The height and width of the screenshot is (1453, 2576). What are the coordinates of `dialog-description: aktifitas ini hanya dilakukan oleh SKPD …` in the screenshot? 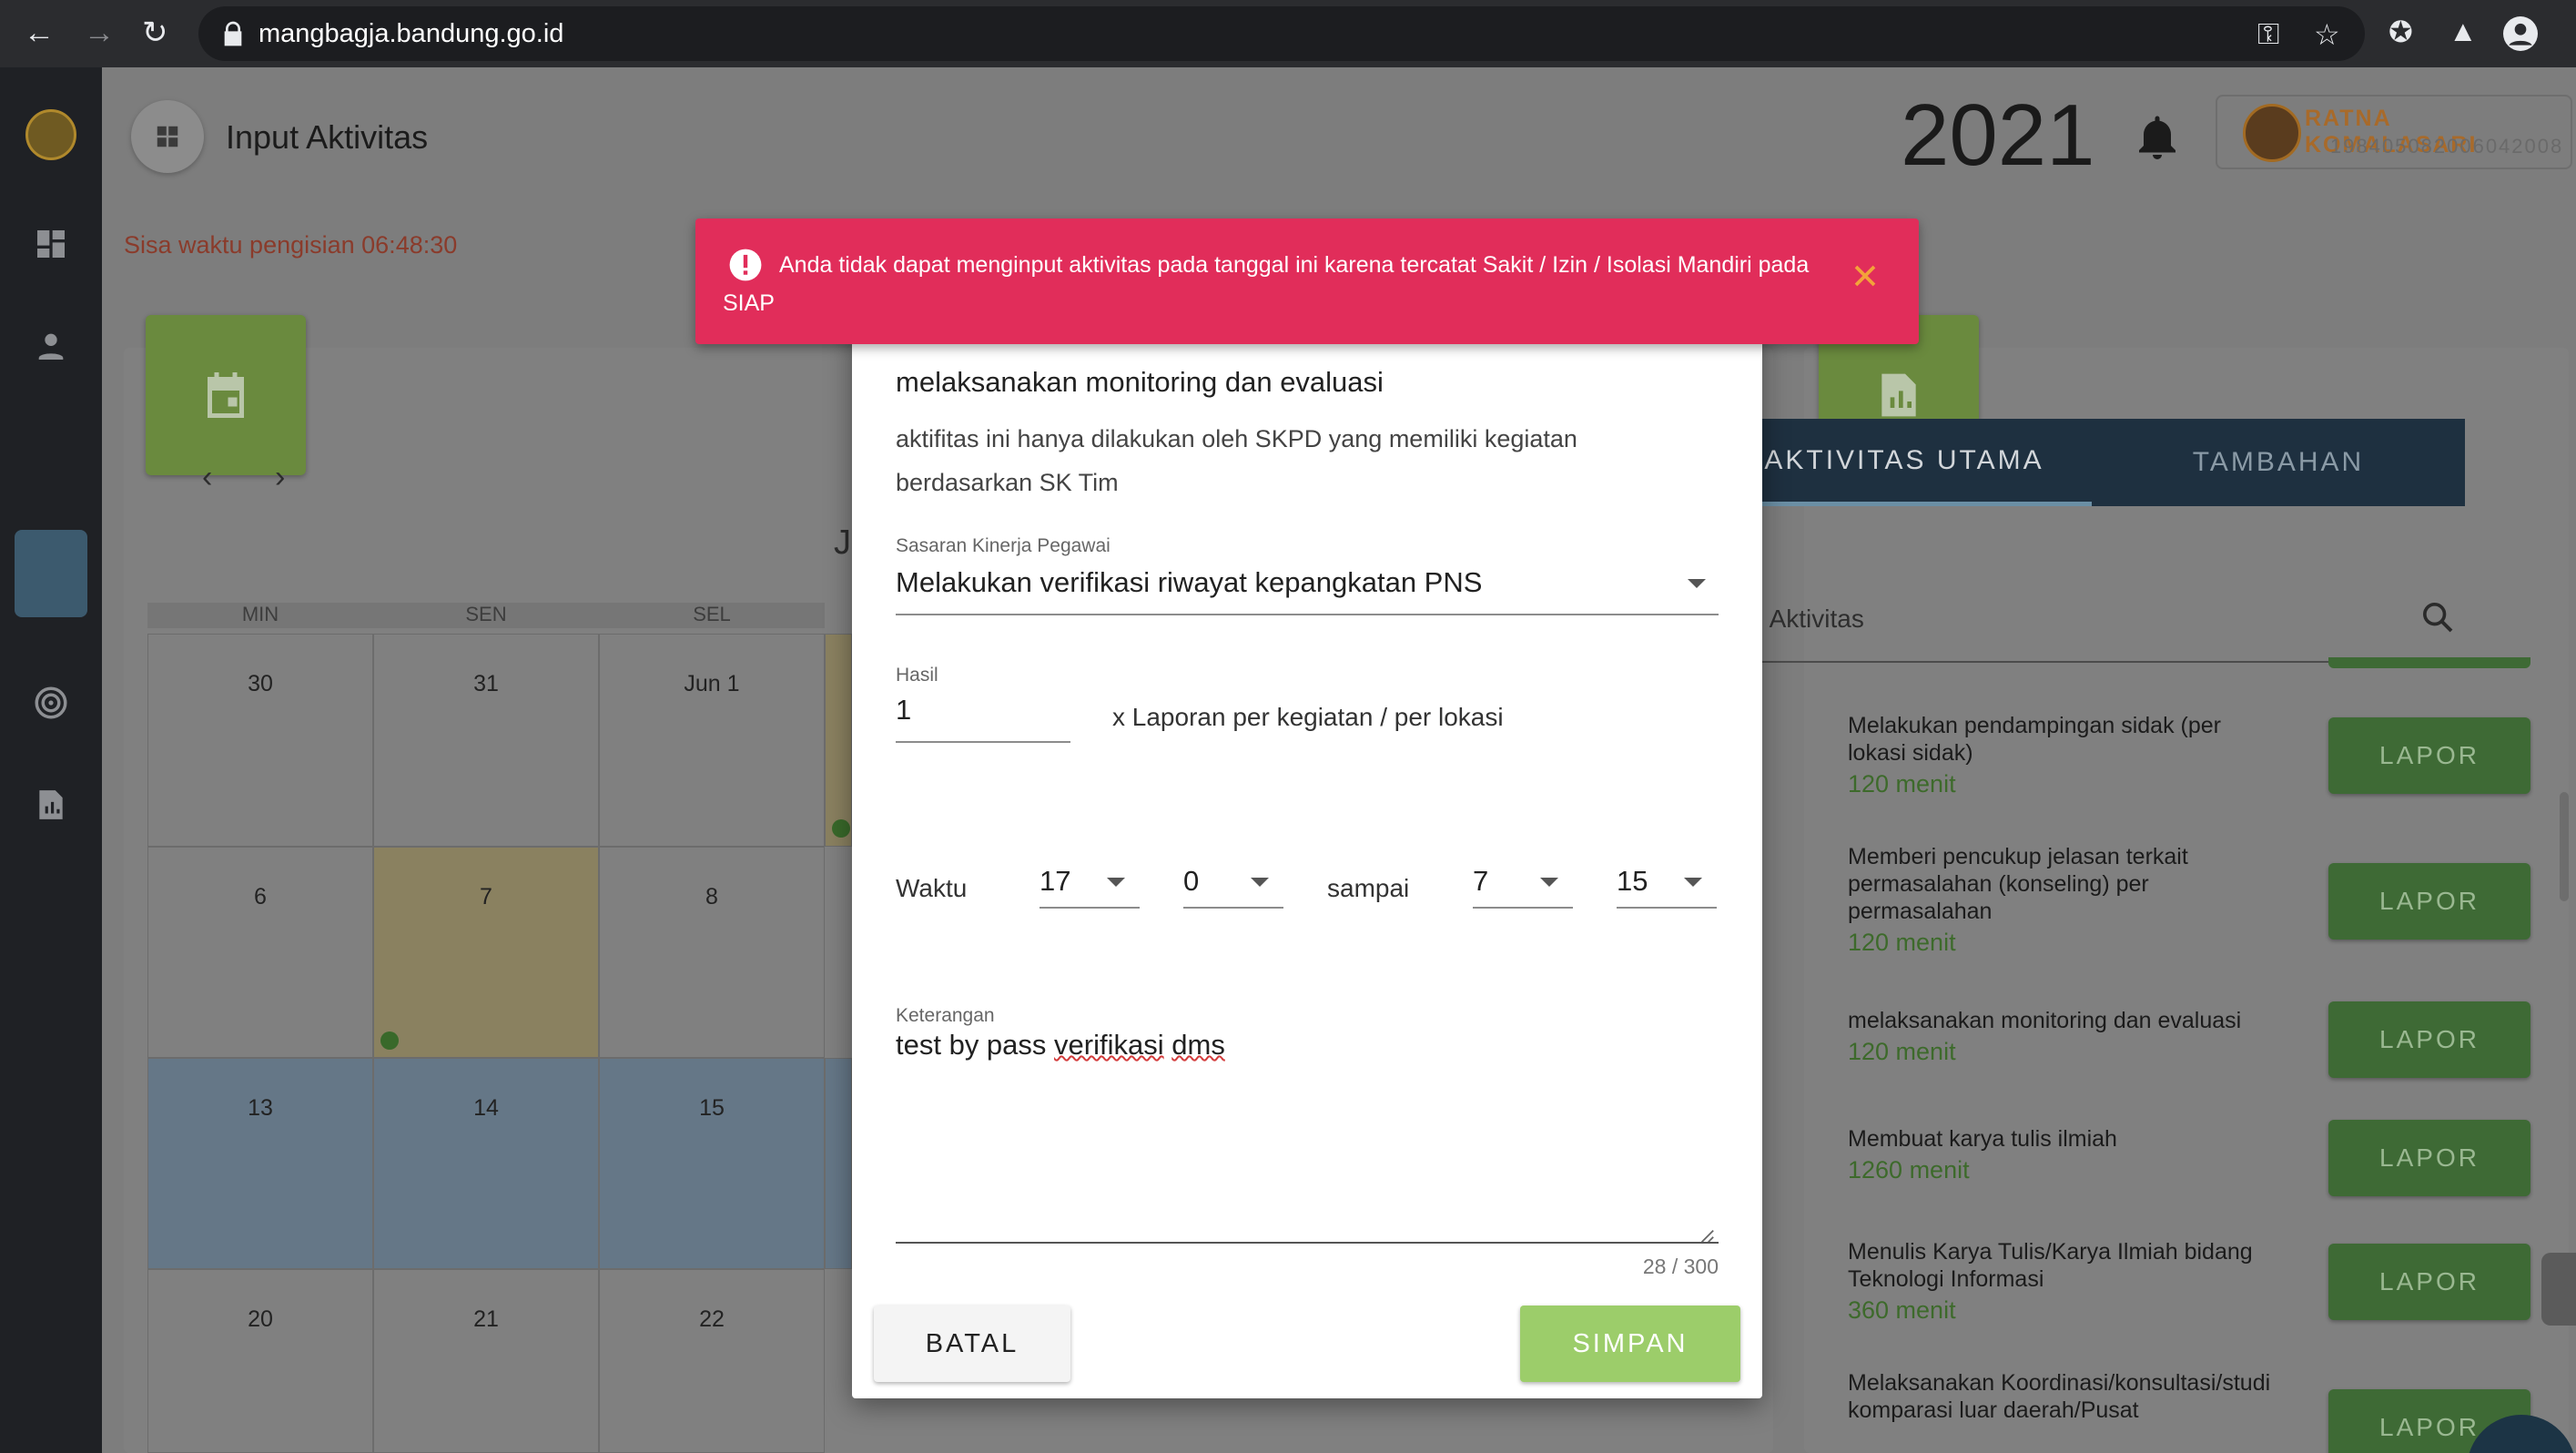 It's located at (1236, 460).